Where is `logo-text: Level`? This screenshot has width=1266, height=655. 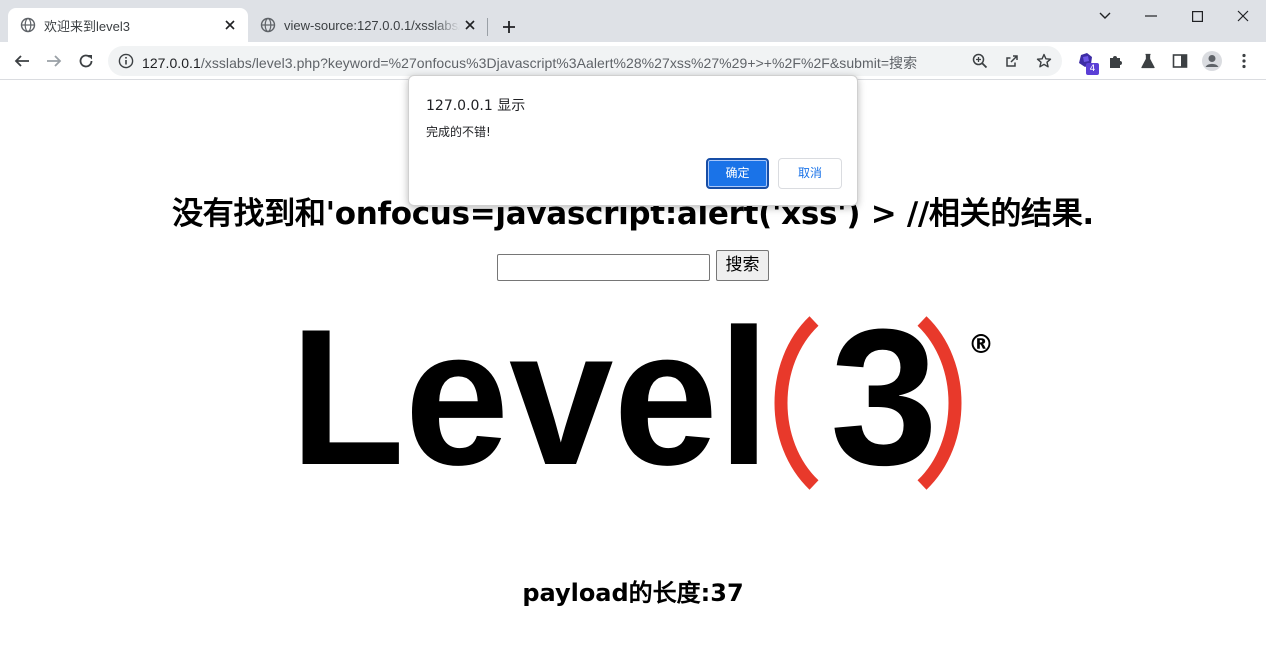 logo-text: Level is located at coordinates (530, 403).